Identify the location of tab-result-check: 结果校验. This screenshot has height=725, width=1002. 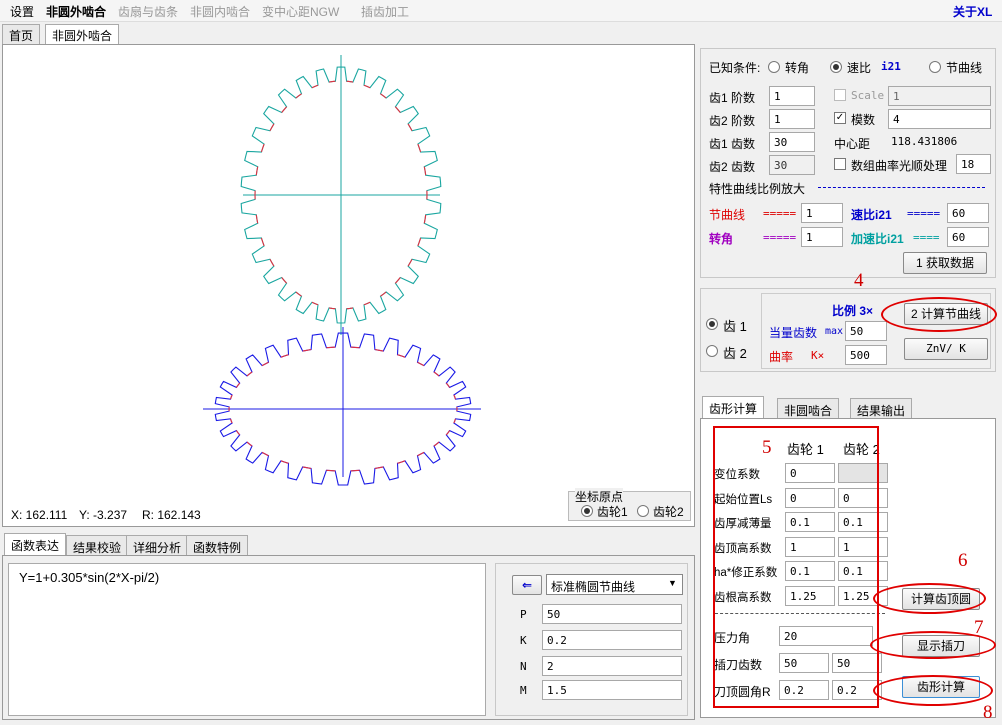
(97, 546).